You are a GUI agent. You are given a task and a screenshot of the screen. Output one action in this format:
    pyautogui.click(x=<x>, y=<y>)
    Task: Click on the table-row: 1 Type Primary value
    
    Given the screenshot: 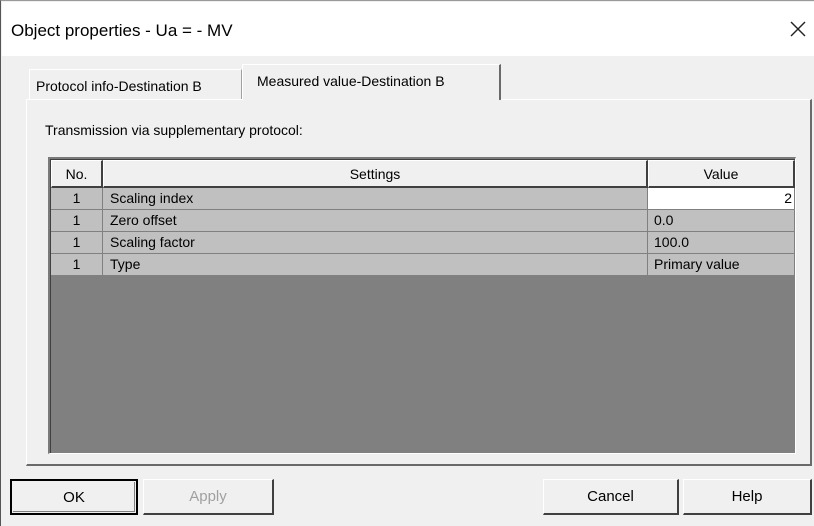 What is the action you would take?
    pyautogui.click(x=423, y=265)
    